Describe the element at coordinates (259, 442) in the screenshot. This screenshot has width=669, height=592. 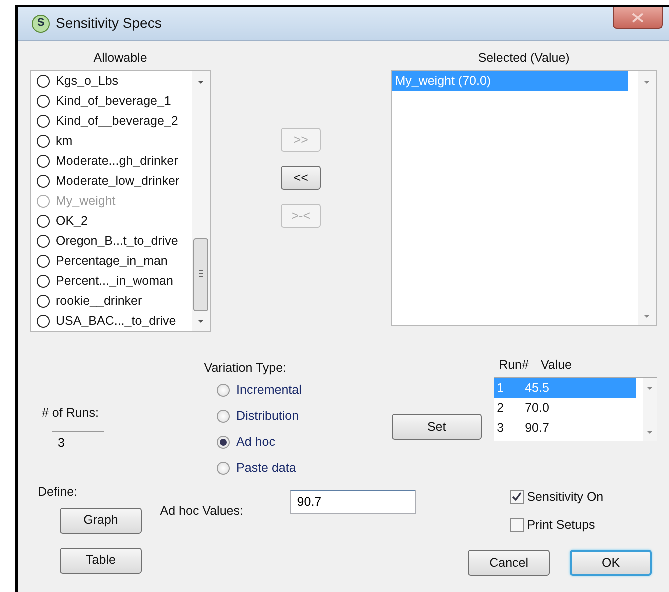
I see `radio-option: Ad hoc` at that location.